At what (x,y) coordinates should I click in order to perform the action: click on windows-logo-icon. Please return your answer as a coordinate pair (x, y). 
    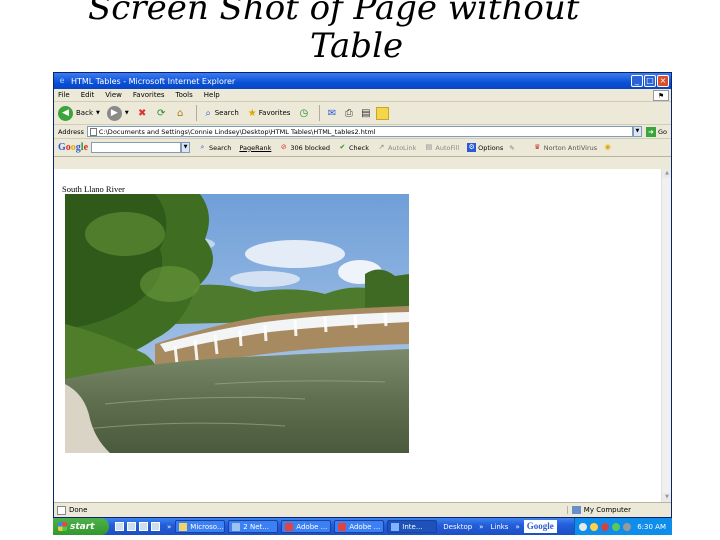
    Looking at the image, I should click on (62, 526).